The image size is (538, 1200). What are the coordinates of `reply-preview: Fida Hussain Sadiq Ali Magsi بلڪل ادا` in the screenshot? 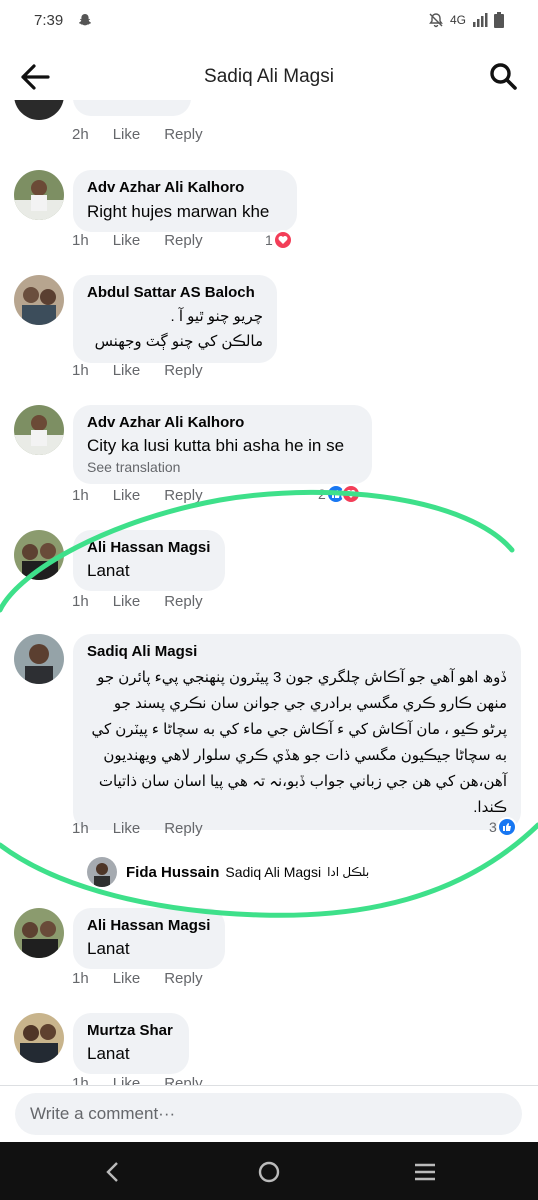 It's located at (228, 872).